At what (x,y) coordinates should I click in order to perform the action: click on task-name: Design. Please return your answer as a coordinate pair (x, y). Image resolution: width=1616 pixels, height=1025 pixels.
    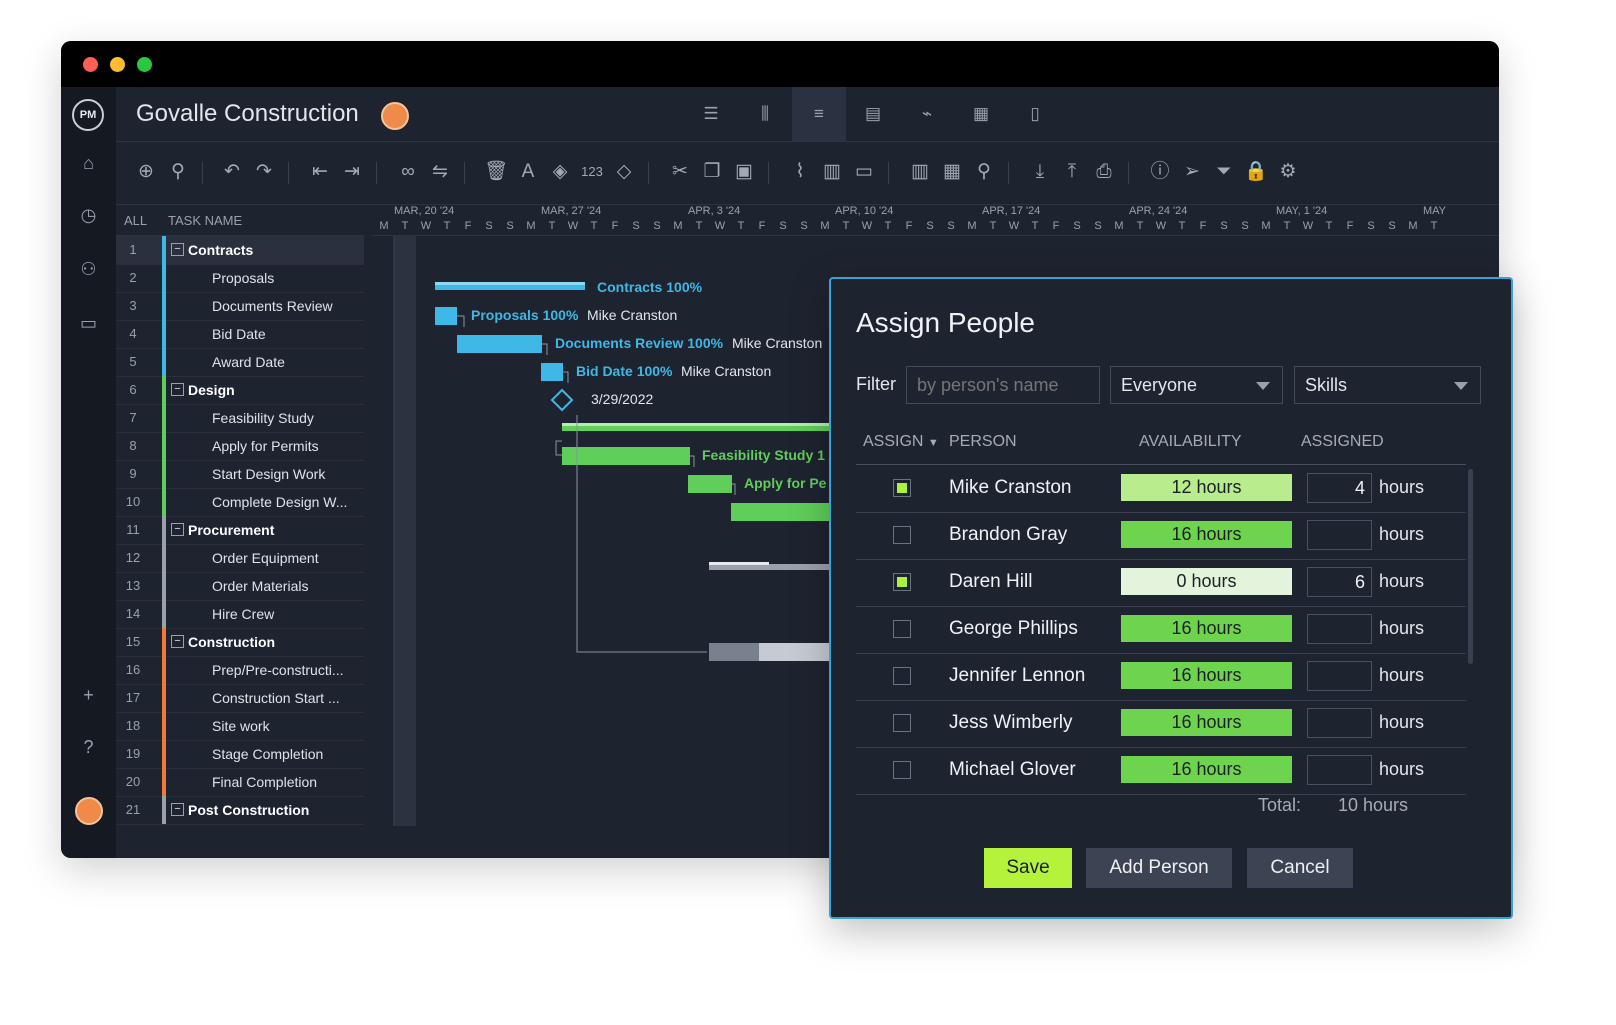
    Looking at the image, I should click on (211, 390).